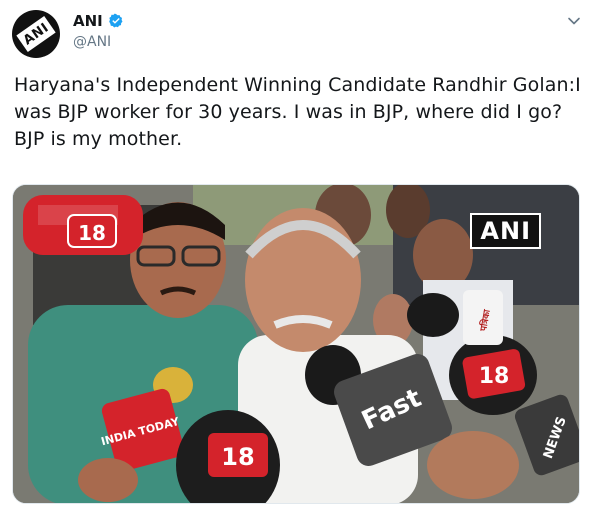  What do you see at coordinates (574, 21) in the screenshot?
I see `chevron-down-icon` at bounding box center [574, 21].